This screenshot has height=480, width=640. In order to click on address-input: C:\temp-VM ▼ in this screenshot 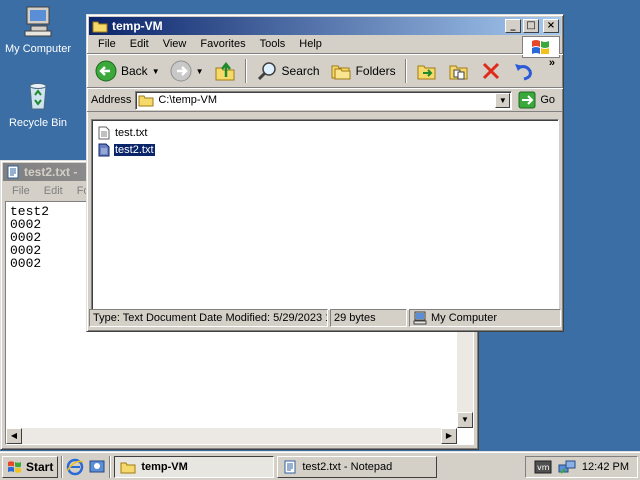, I will do `click(324, 100)`.